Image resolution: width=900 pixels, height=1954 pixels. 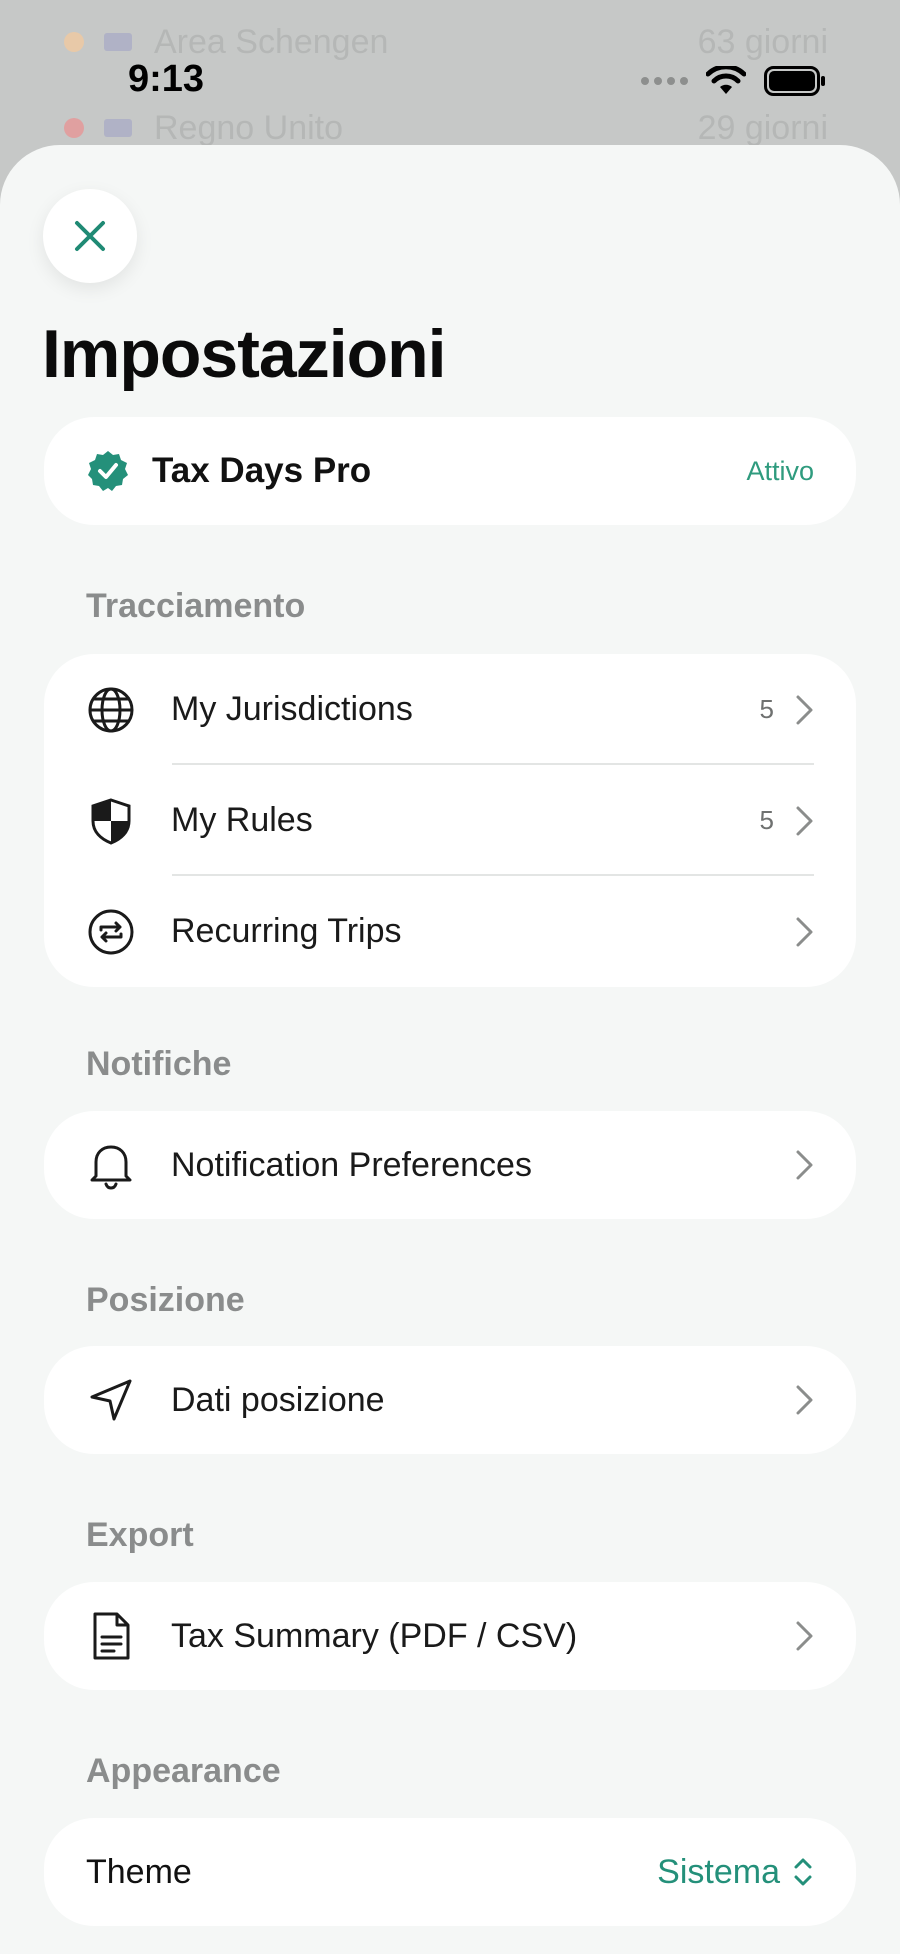 What do you see at coordinates (446, 128) in the screenshot?
I see `background-row: Regno Unito 29 giorni` at bounding box center [446, 128].